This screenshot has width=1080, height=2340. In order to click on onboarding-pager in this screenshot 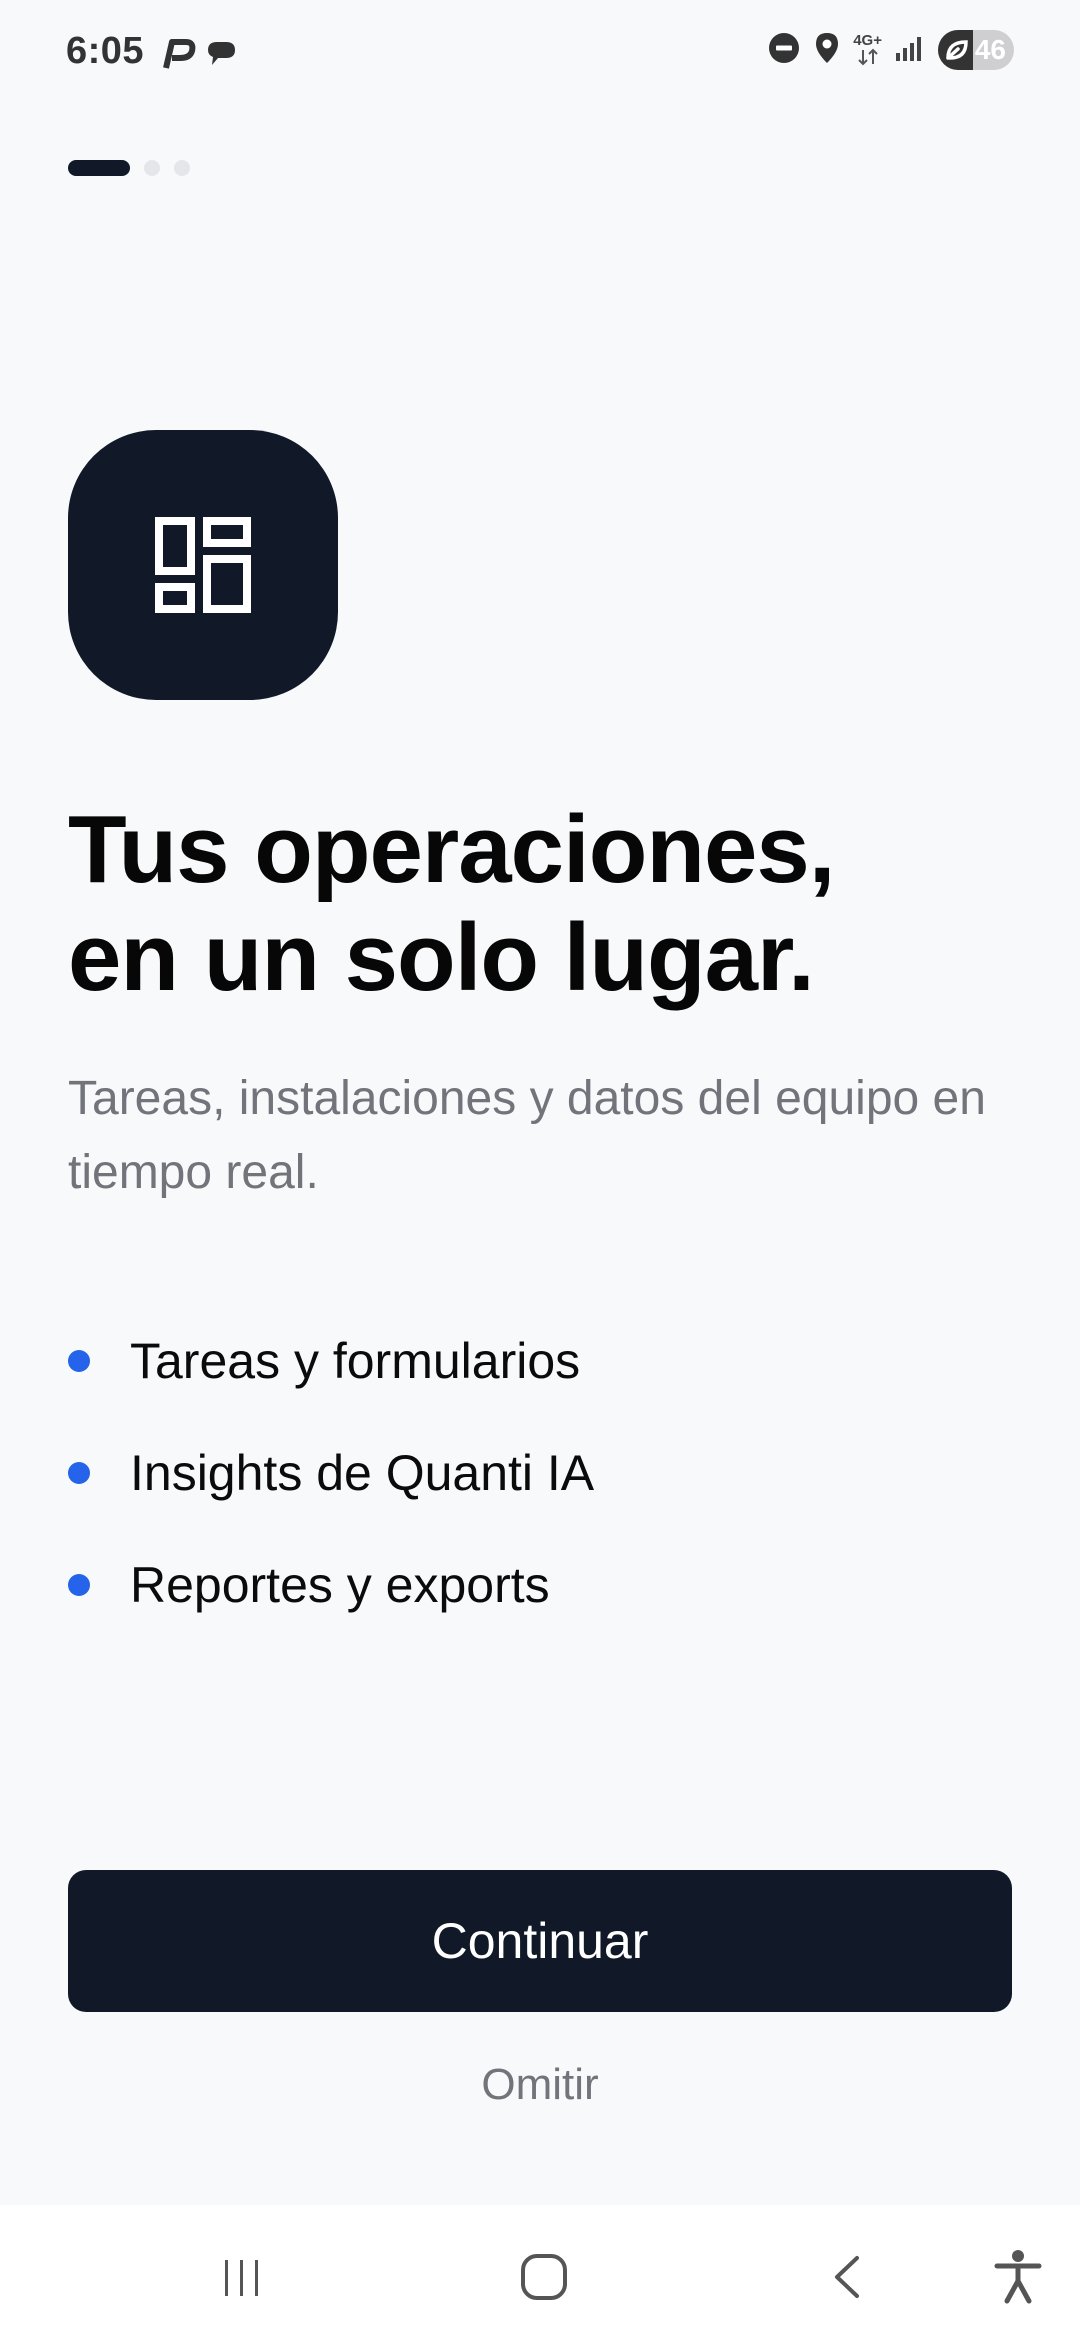, I will do `click(129, 168)`.